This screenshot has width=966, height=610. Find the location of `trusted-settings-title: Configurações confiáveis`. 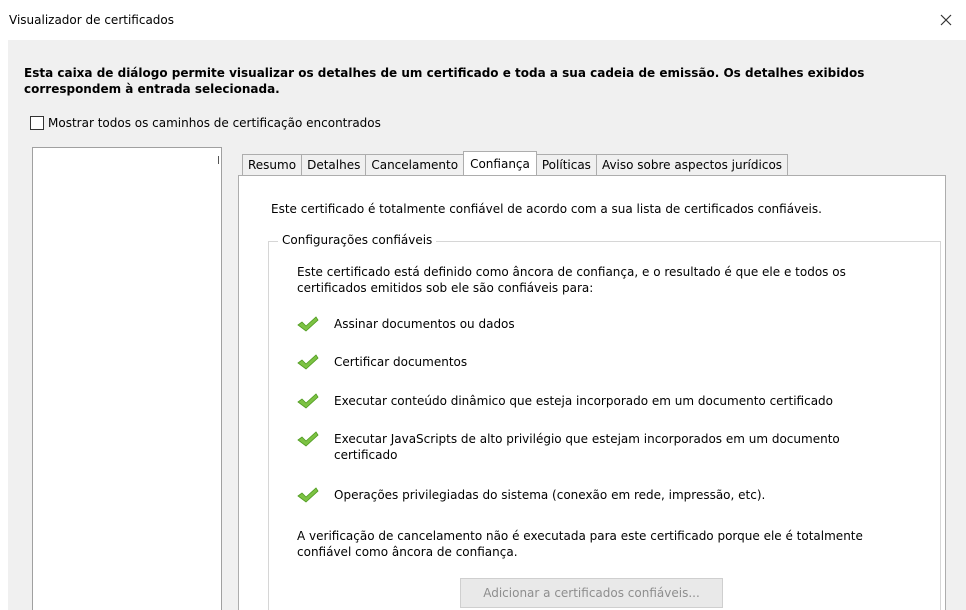

trusted-settings-title: Configurações confiáveis is located at coordinates (357, 240).